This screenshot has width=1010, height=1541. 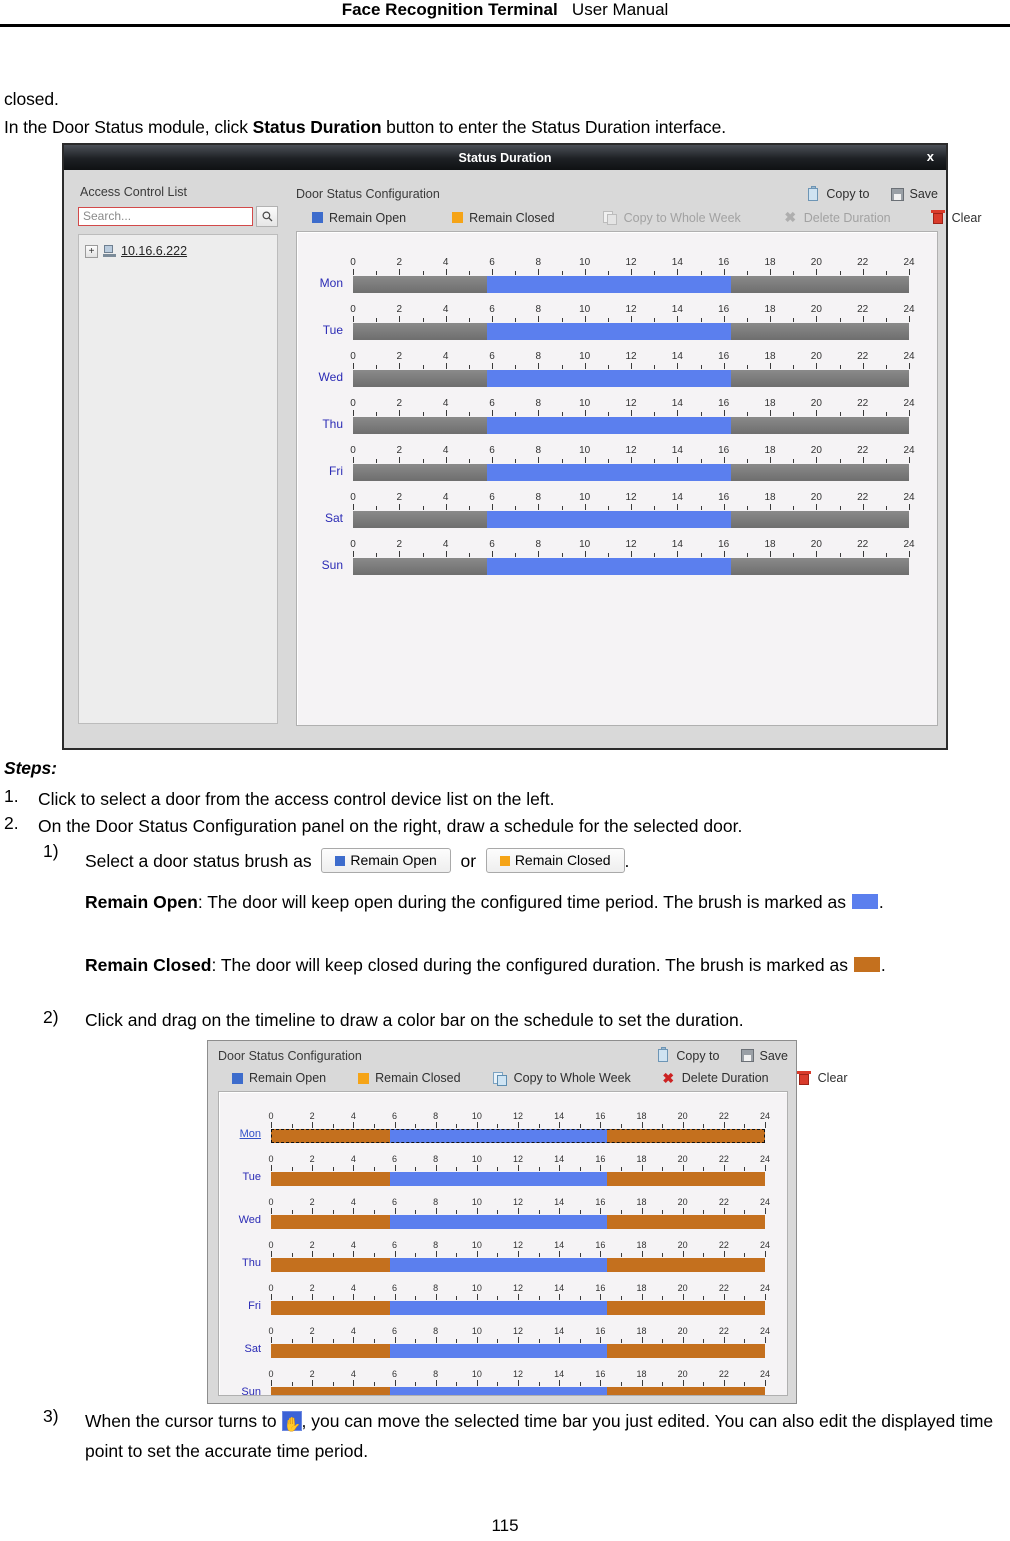 I want to click on brush-remain-closed-small: Remain Closed, so click(x=409, y=1078).